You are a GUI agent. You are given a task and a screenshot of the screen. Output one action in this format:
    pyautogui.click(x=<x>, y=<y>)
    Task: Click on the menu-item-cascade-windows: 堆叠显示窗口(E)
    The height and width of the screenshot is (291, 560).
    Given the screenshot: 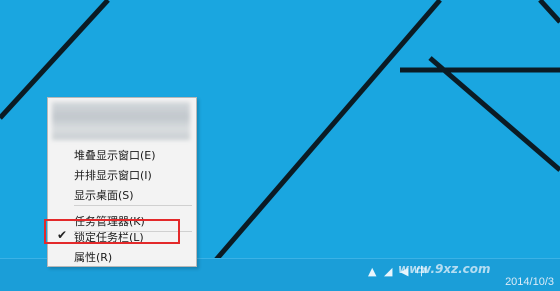 What is the action you would take?
    pyautogui.click(x=122, y=154)
    